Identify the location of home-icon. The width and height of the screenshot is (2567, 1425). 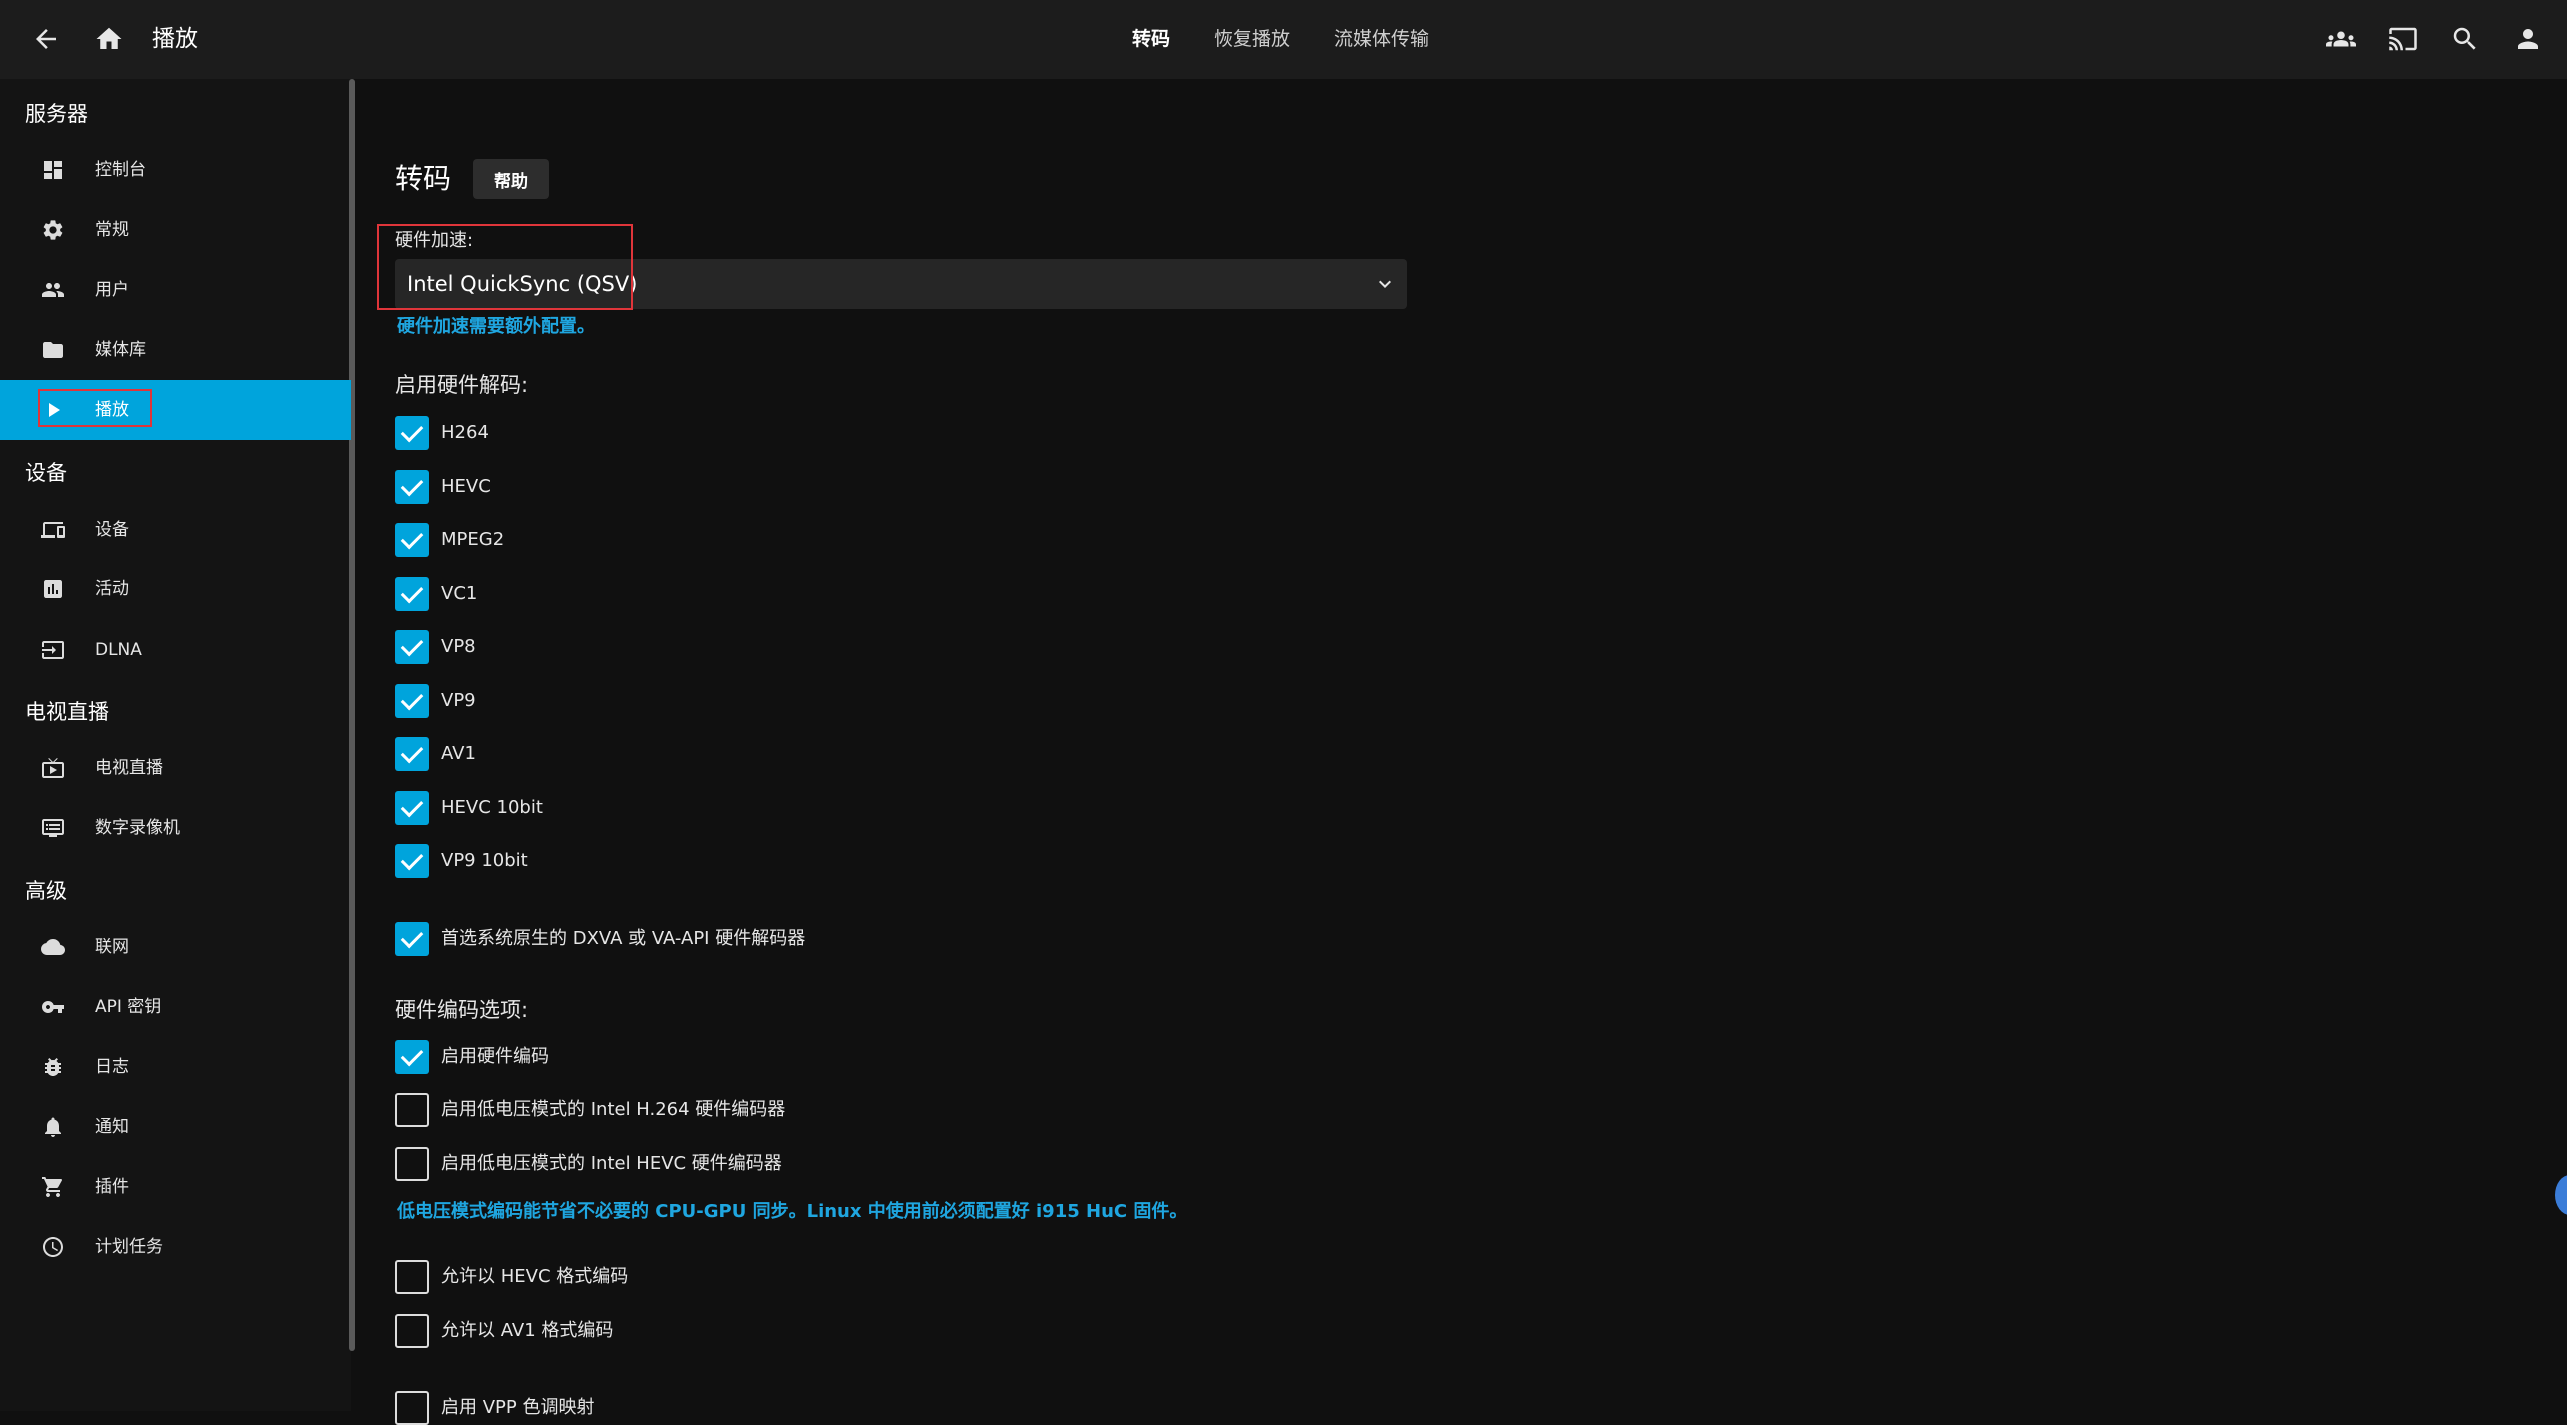
(109, 39).